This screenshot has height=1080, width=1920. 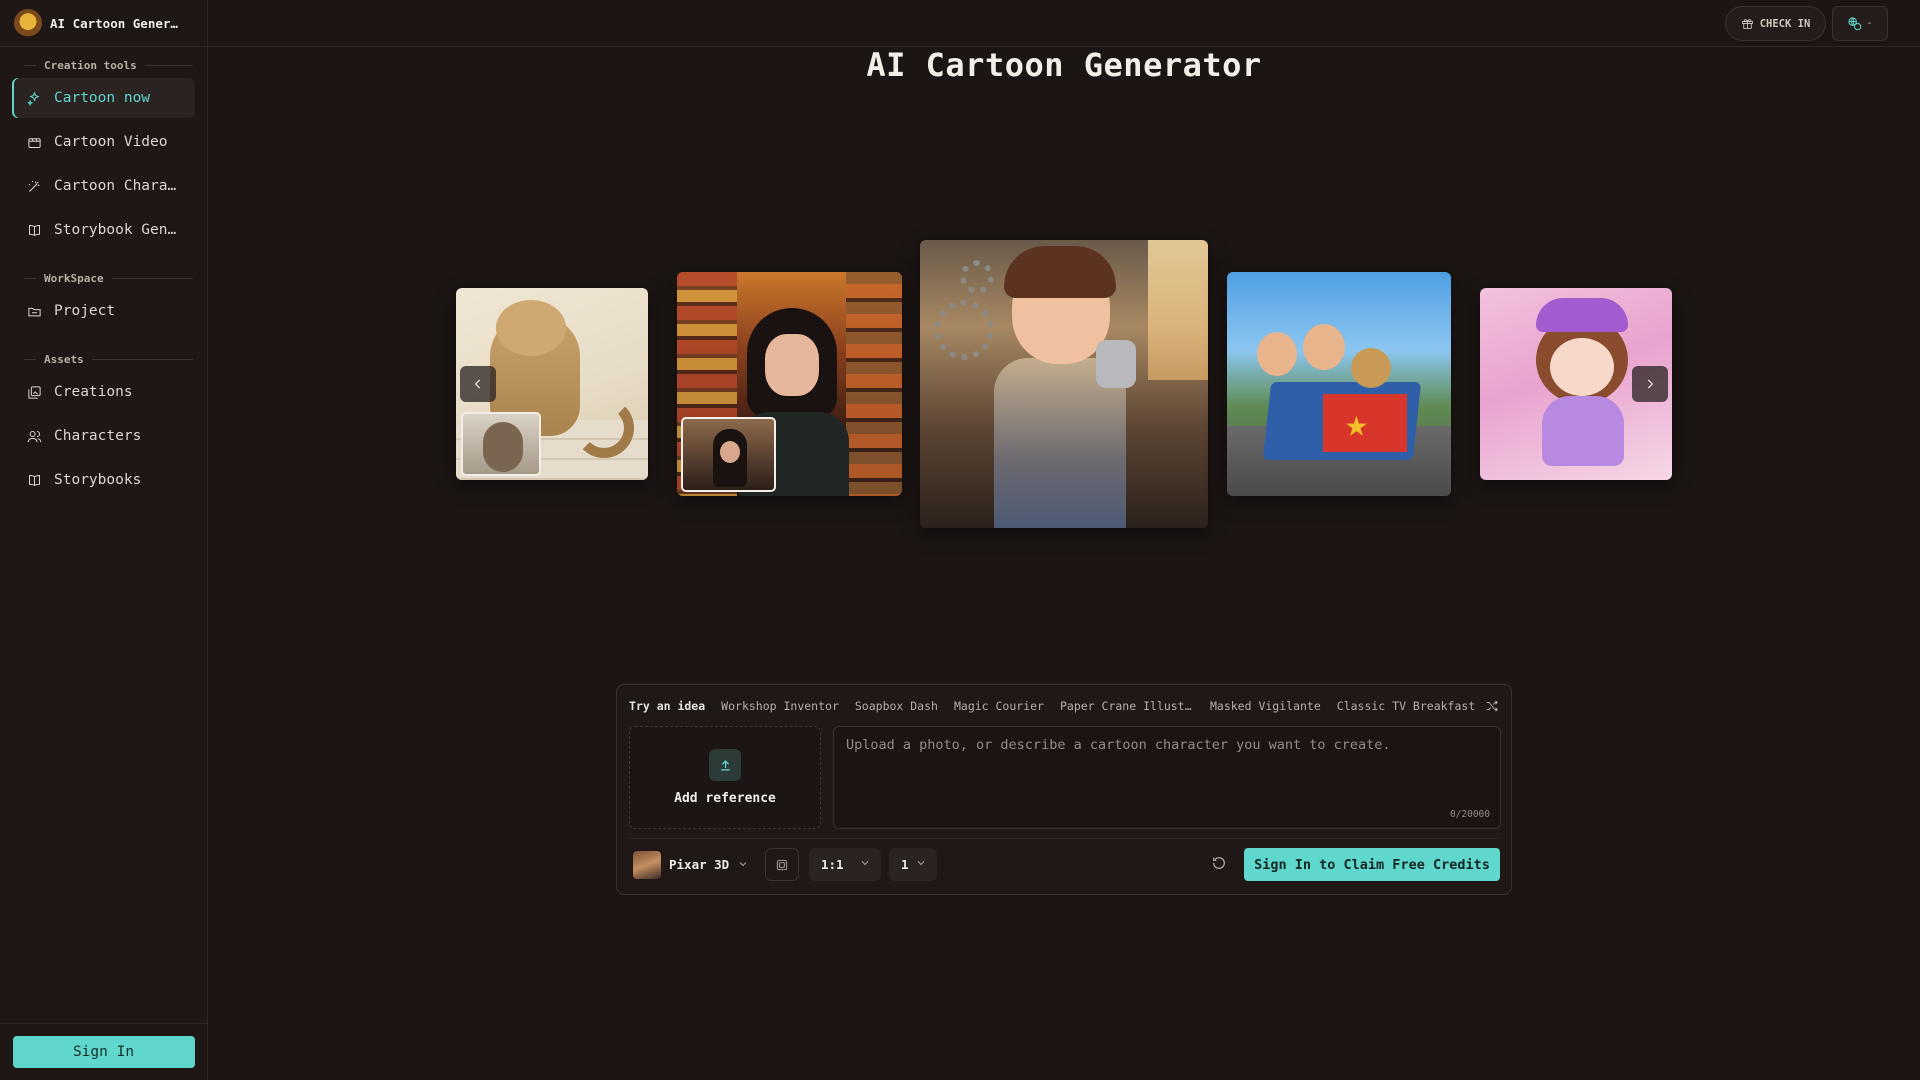 I want to click on carousel-card-soapbox: ★, so click(x=1339, y=384).